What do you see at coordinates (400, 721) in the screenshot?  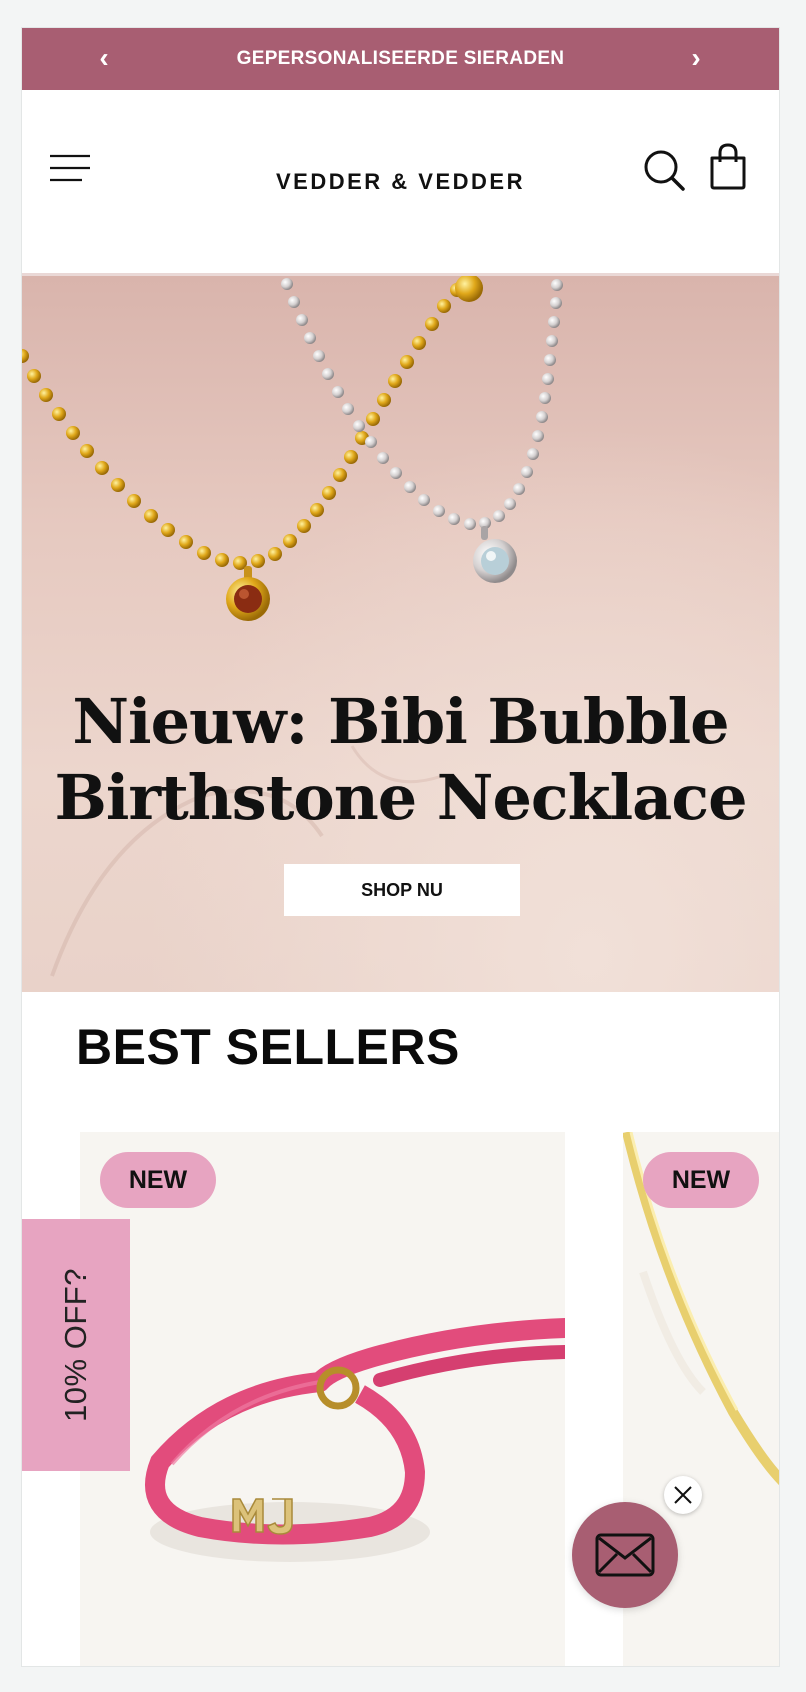 I see `hero-title-line-1: Nieuw: Bibi Bubble` at bounding box center [400, 721].